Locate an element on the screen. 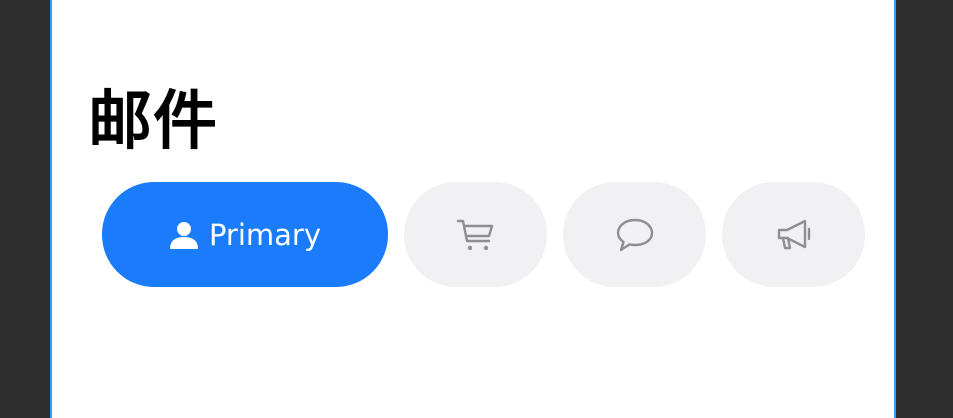 This screenshot has height=418, width=953. tab-promotions is located at coordinates (793, 234).